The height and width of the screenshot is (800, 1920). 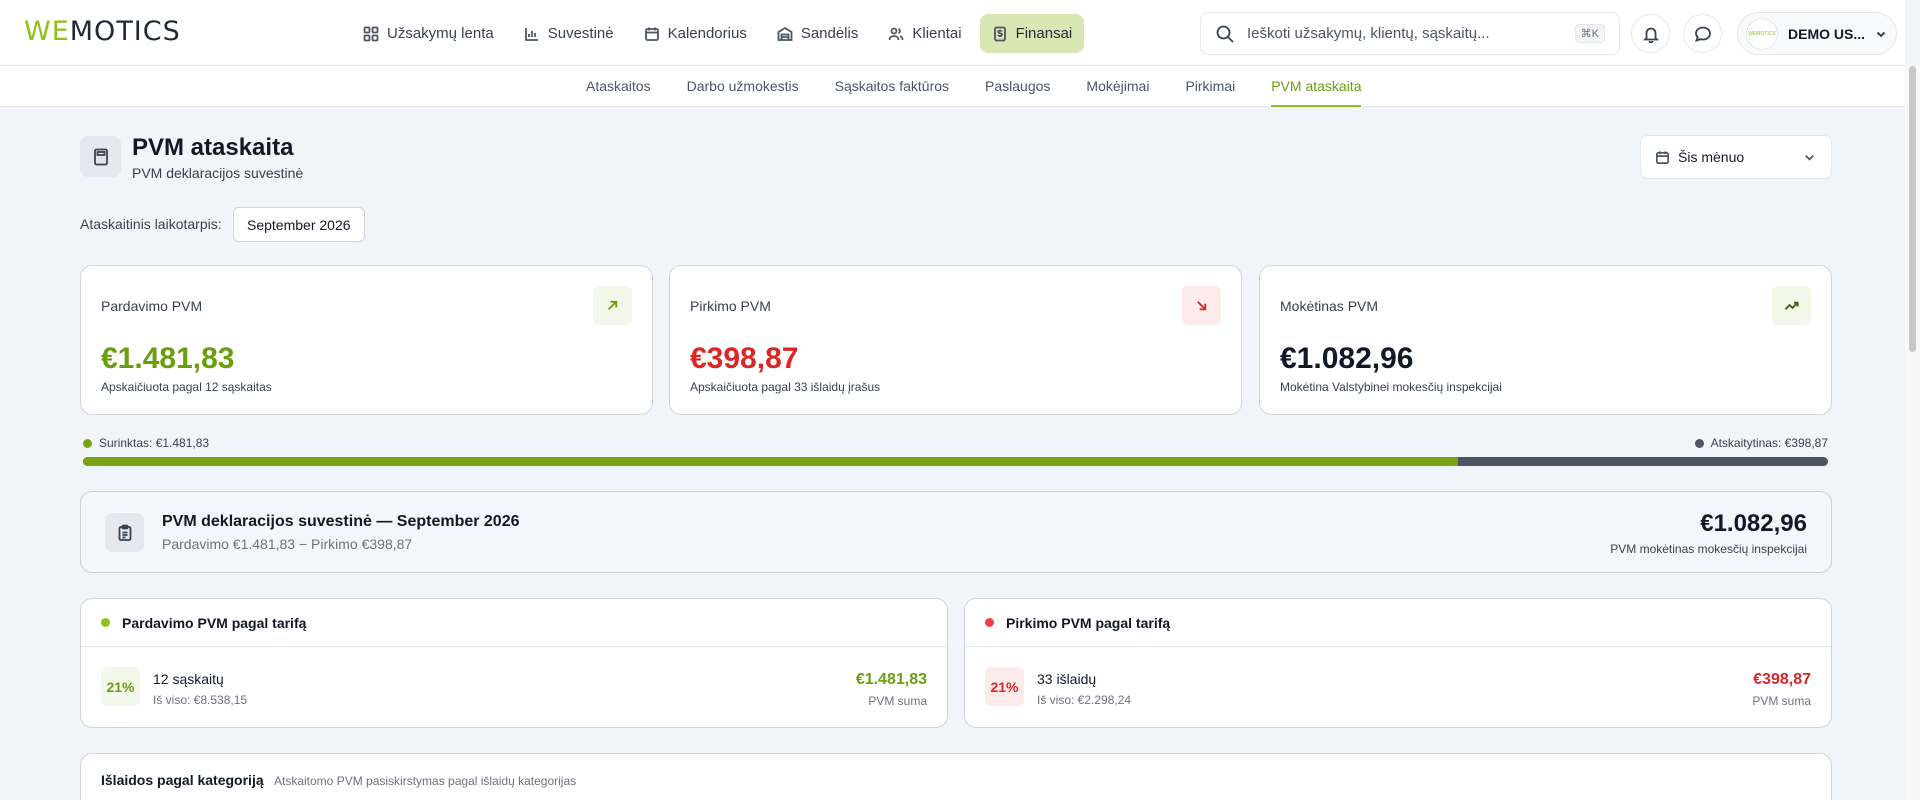 I want to click on warehouse-icon, so click(x=785, y=34).